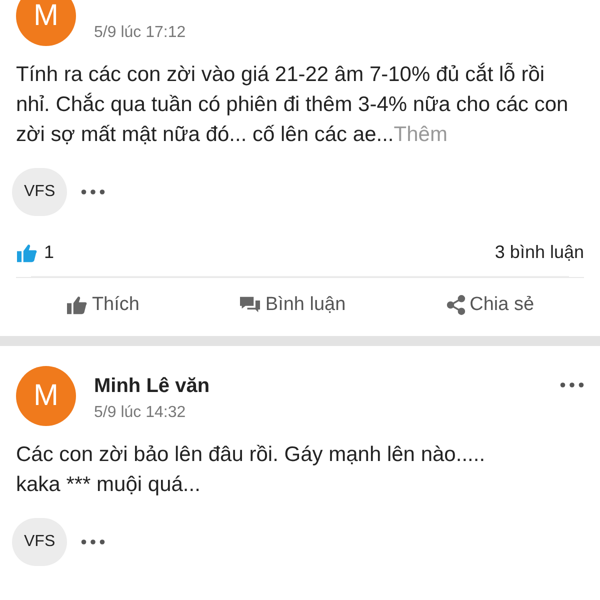  What do you see at coordinates (250, 305) in the screenshot?
I see `chat-bubbles-icon` at bounding box center [250, 305].